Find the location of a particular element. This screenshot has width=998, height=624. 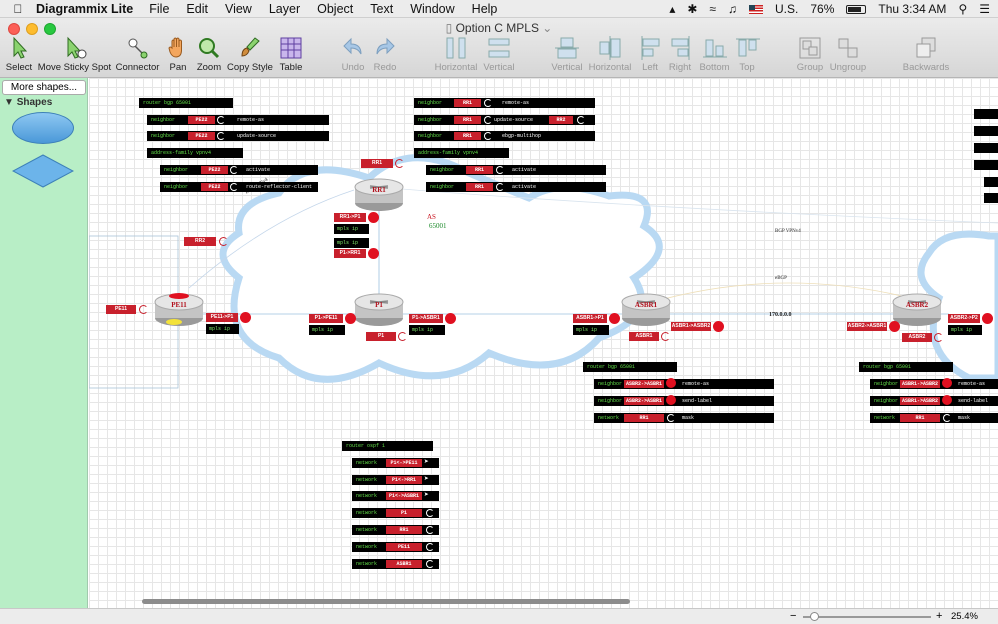

tag-asbr1-p1: ASBR1->P1 is located at coordinates (590, 318).